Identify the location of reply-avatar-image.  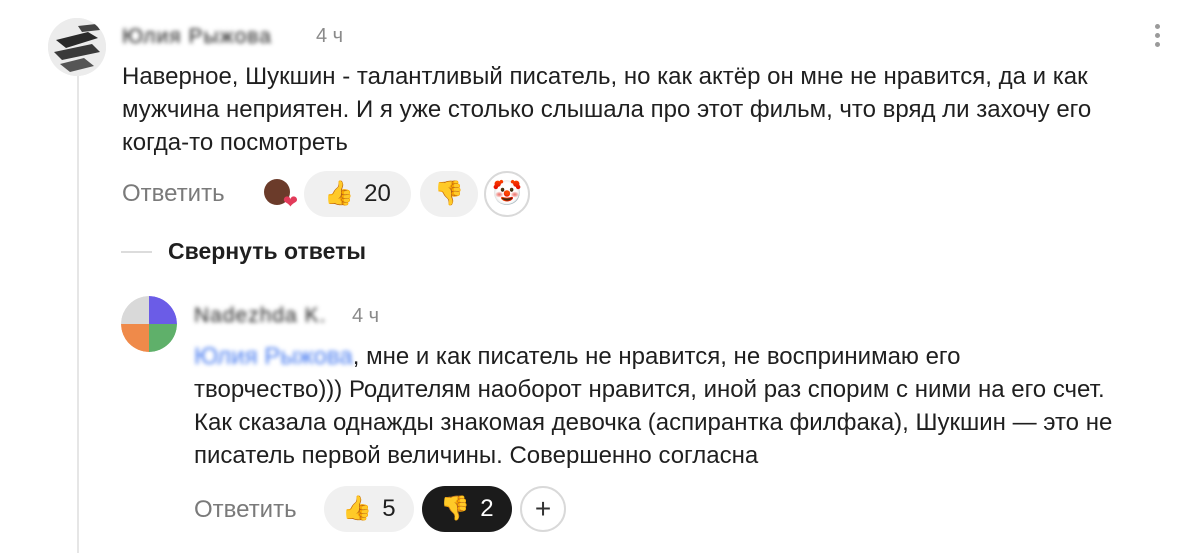
(149, 324).